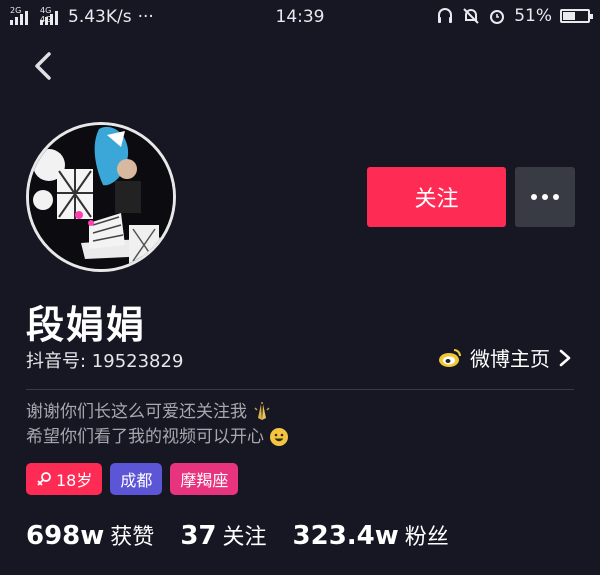 Image resolution: width=600 pixels, height=575 pixels. What do you see at coordinates (244, 537) in the screenshot?
I see `stat-following-label: 关注` at bounding box center [244, 537].